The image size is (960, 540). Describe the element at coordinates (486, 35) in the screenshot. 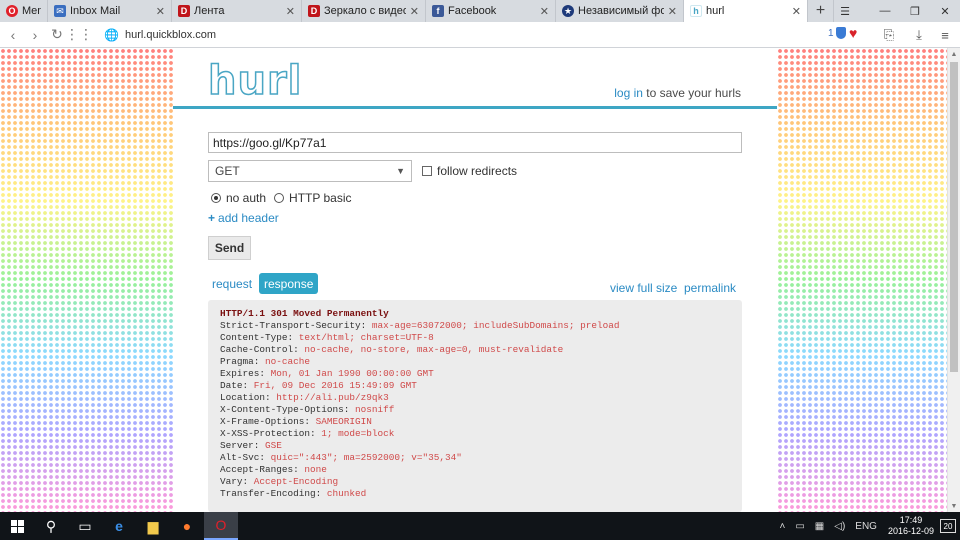

I see `url-field: 🌐 hurl.quickblox.com` at that location.